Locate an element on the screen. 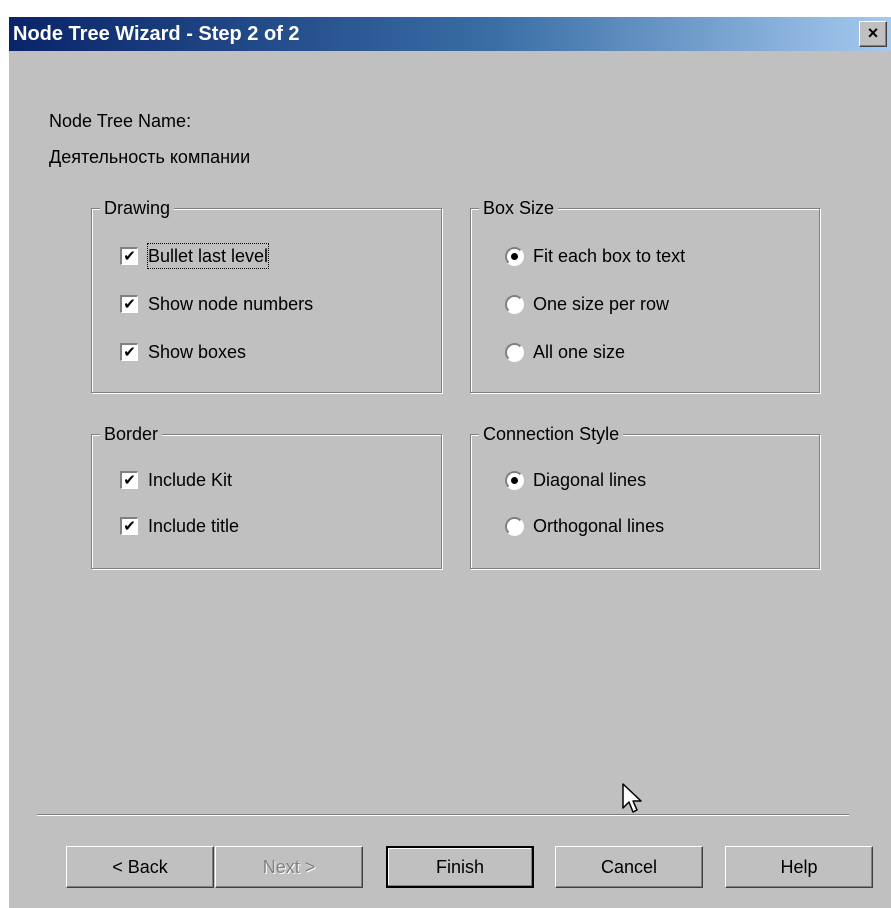  node-tree-name-value: Деятельность компании is located at coordinates (150, 157).